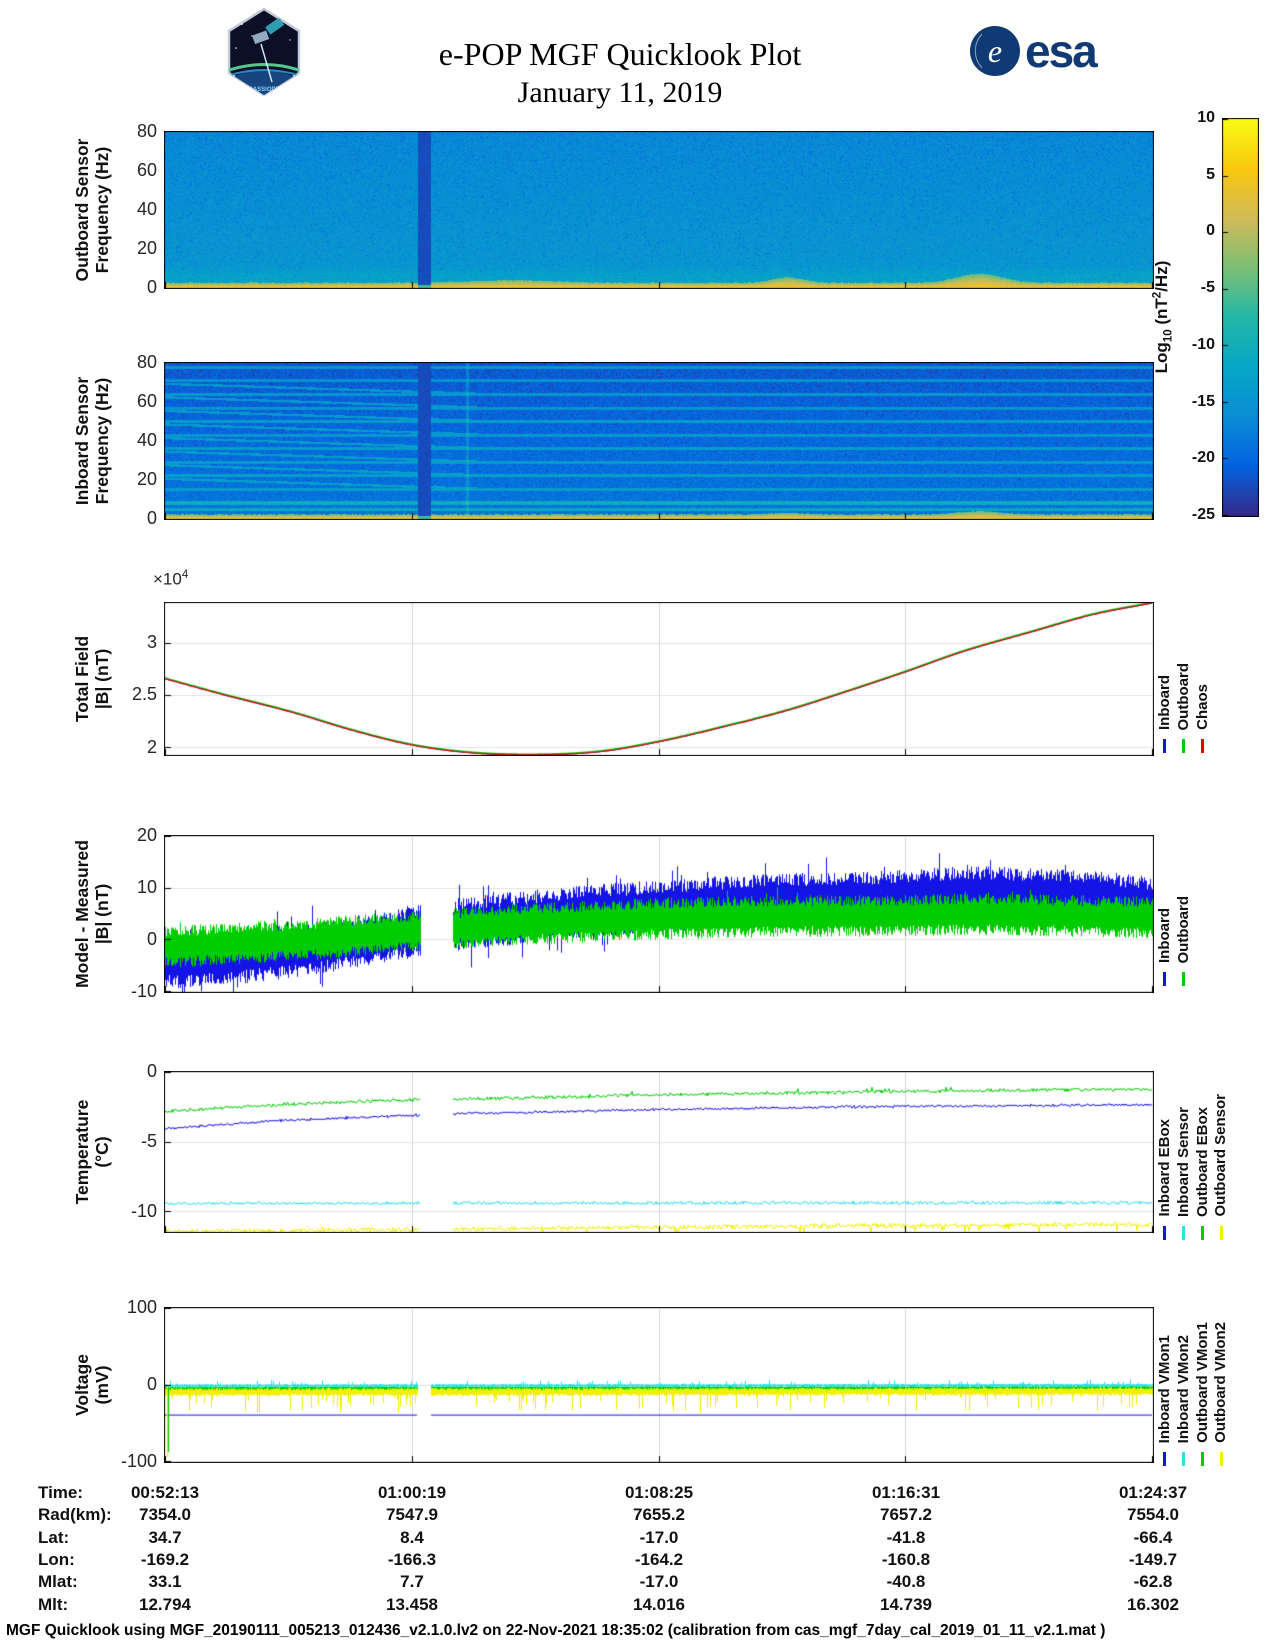  Describe the element at coordinates (54, 1537) in the screenshot. I see `table-row-label: Lat:` at that location.